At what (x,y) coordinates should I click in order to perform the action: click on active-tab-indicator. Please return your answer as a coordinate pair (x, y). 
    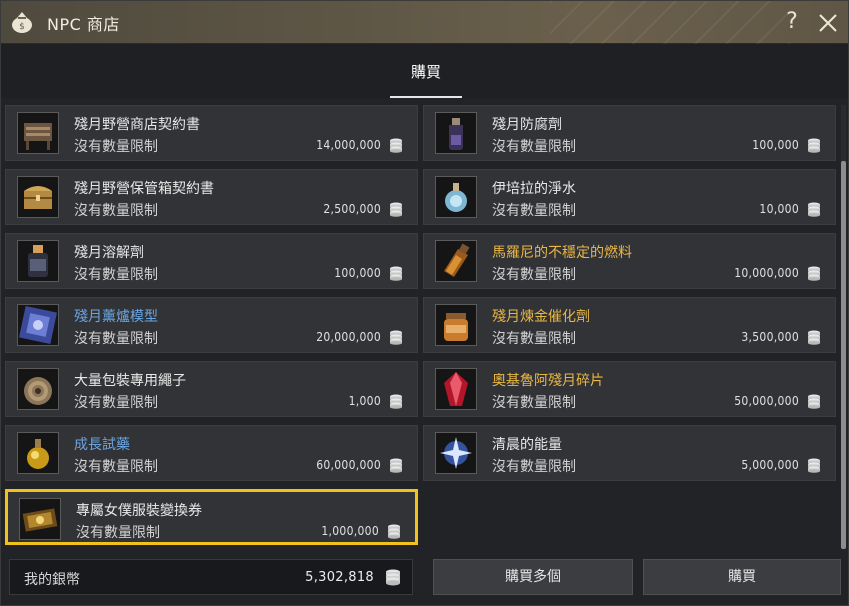
    Looking at the image, I should click on (426, 97).